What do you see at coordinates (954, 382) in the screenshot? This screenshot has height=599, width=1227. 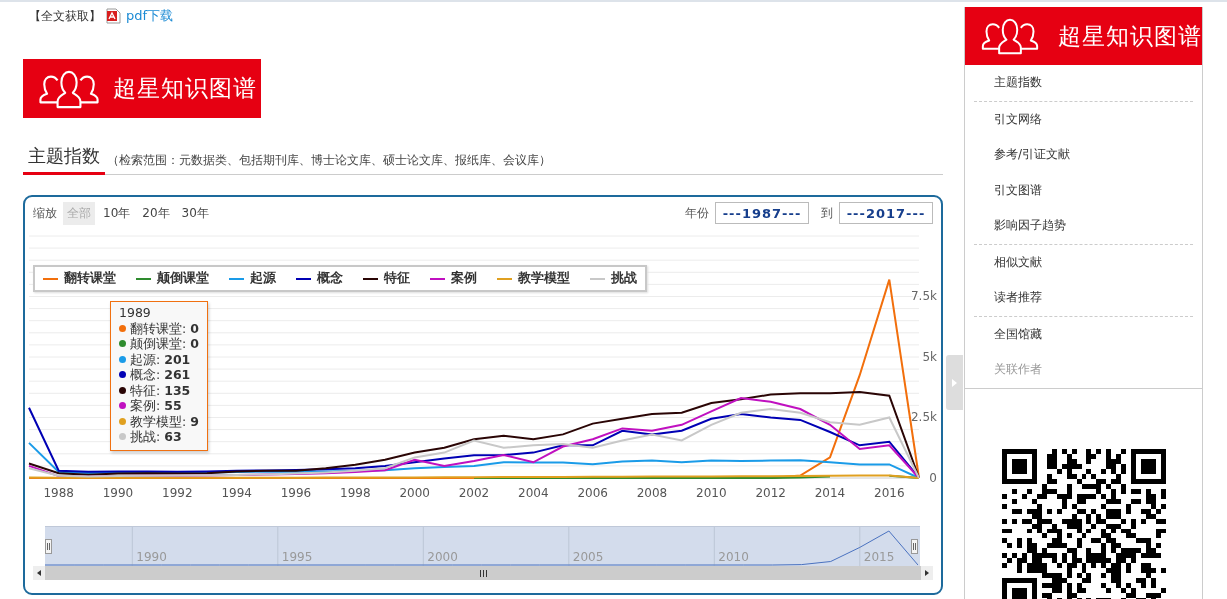 I see `caret-icon` at bounding box center [954, 382].